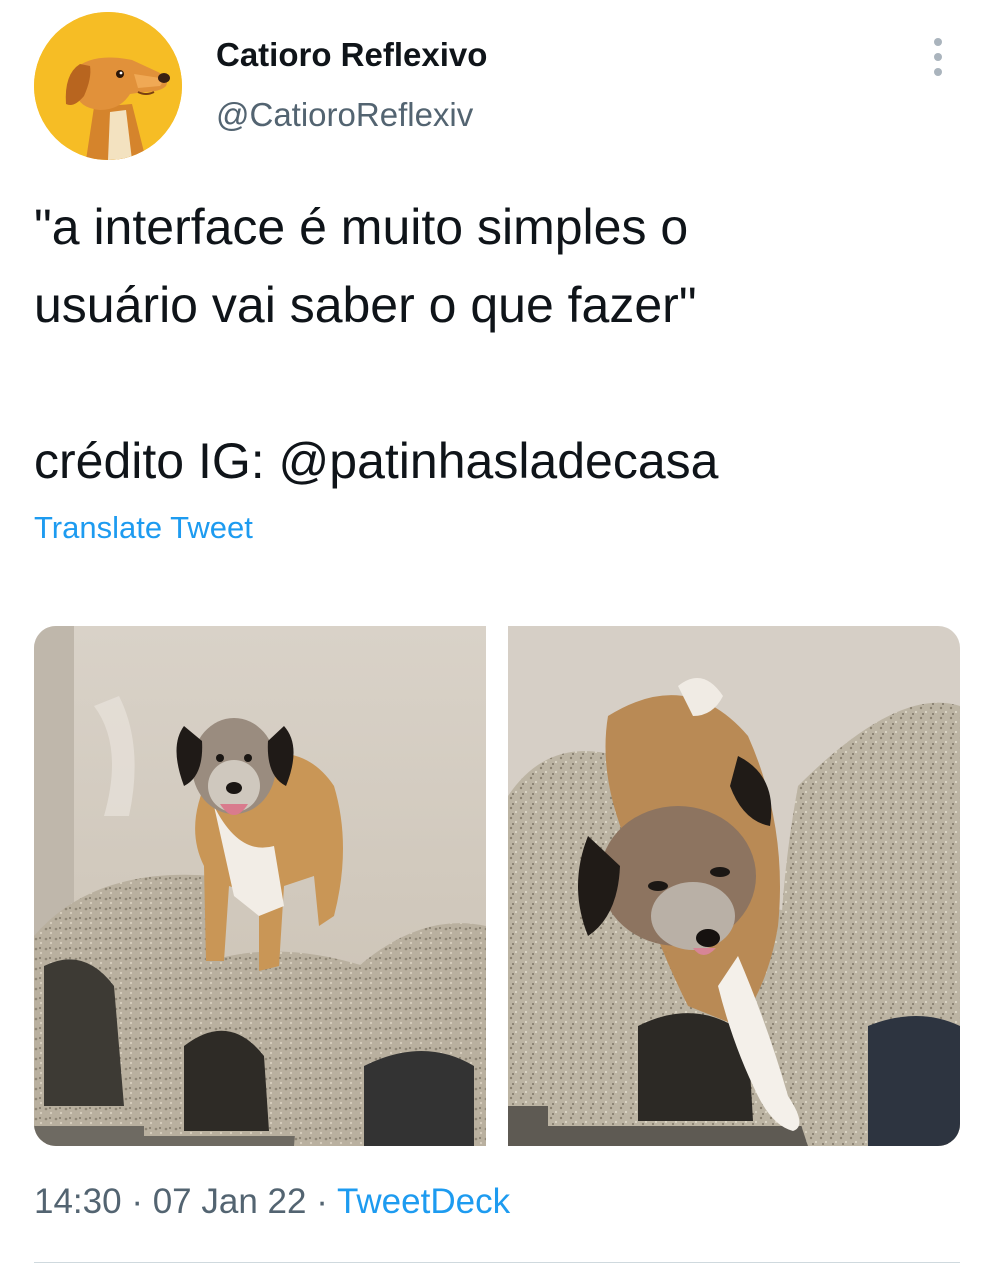 This screenshot has height=1280, width=992. I want to click on avatar, so click(108, 86).